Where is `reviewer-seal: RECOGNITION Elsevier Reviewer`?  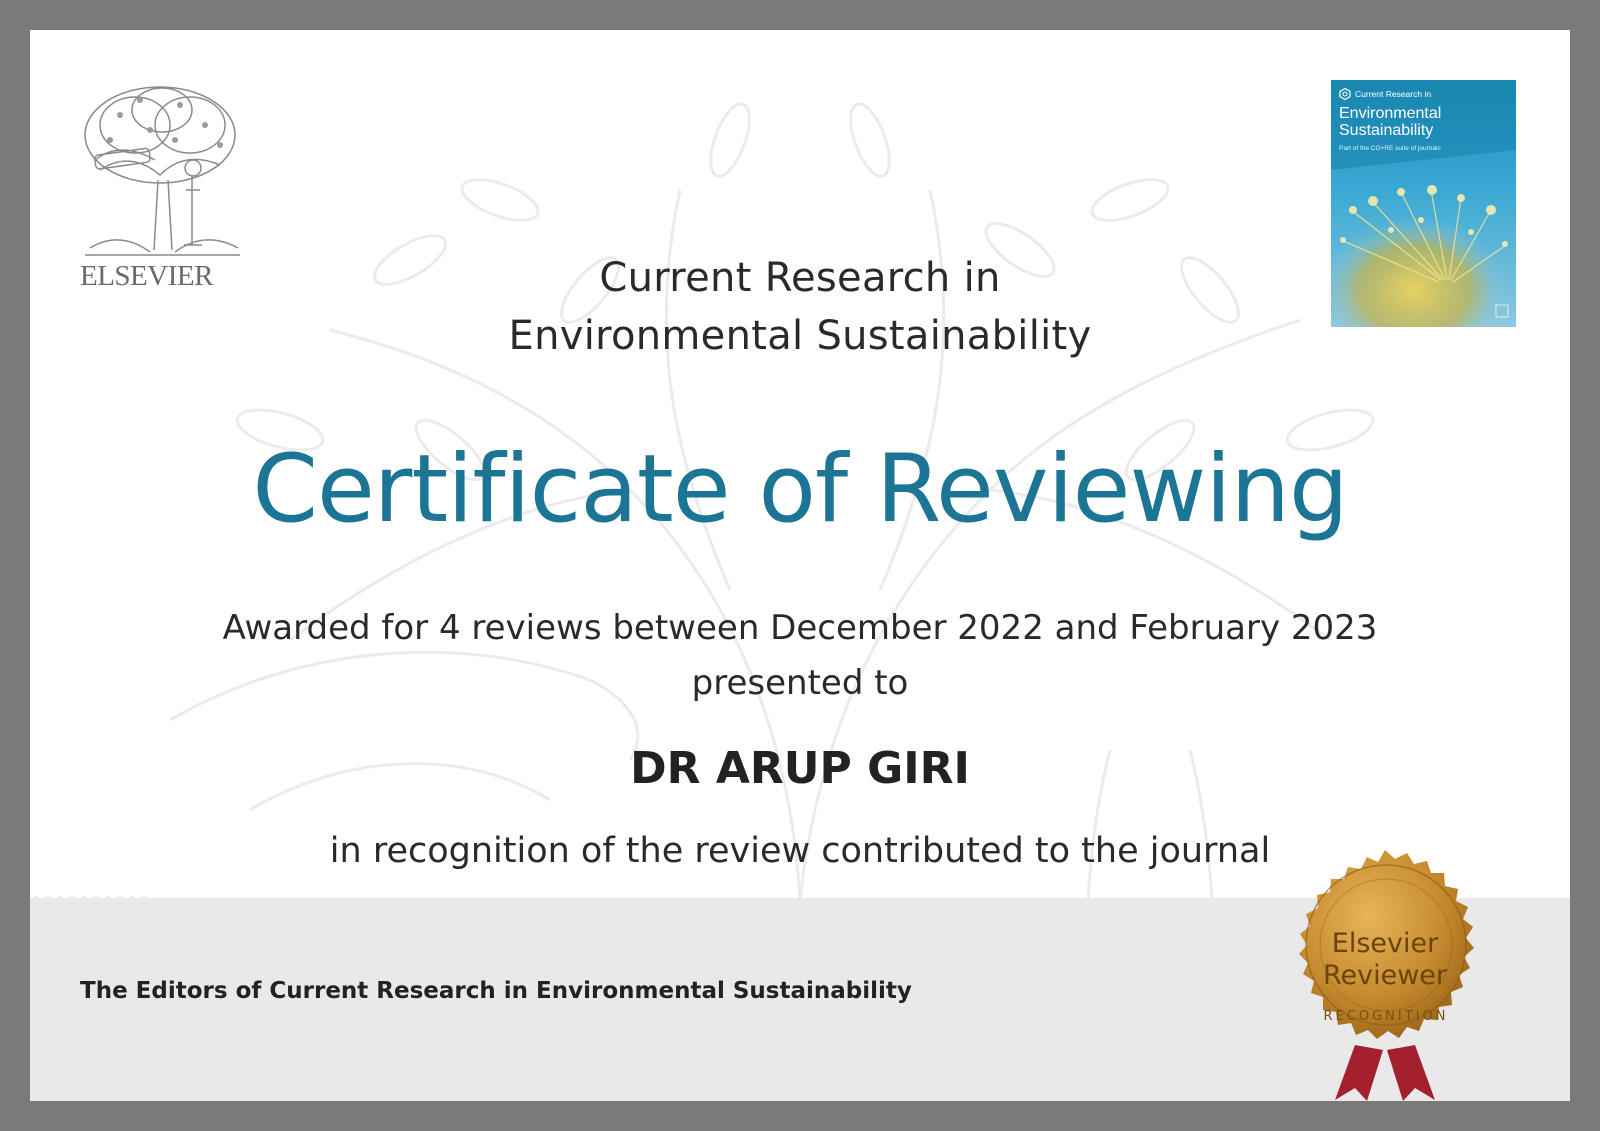
reviewer-seal: RECOGNITION Elsevier Reviewer is located at coordinates (1387, 975).